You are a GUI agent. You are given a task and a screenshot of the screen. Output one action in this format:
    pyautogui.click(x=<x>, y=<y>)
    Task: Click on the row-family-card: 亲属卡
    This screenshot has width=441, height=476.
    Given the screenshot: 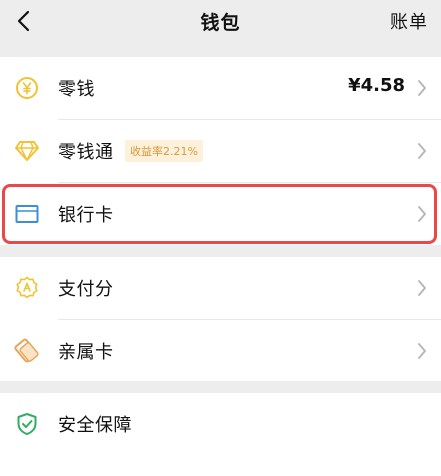 What is the action you would take?
    pyautogui.click(x=220, y=351)
    